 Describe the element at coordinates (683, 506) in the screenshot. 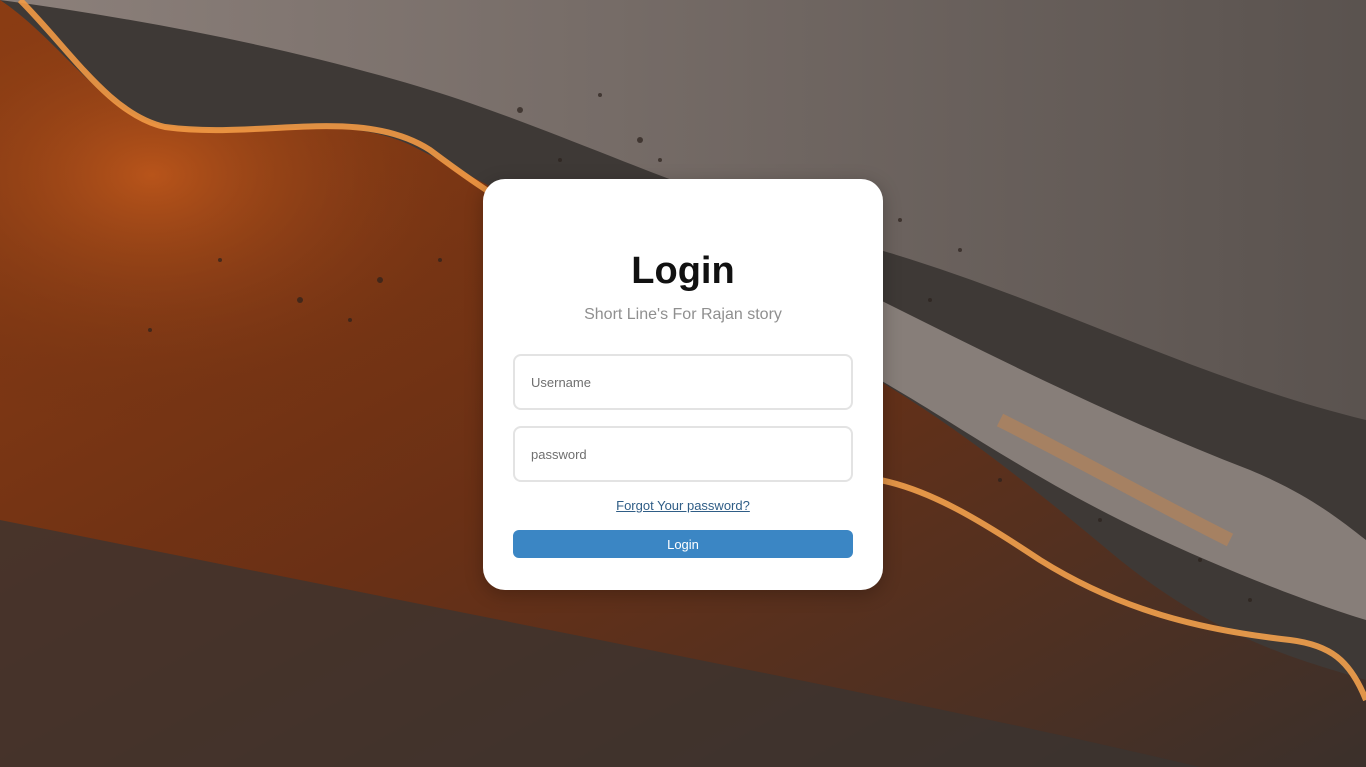

I see `forgot-password-link: Forgot Your password?` at that location.